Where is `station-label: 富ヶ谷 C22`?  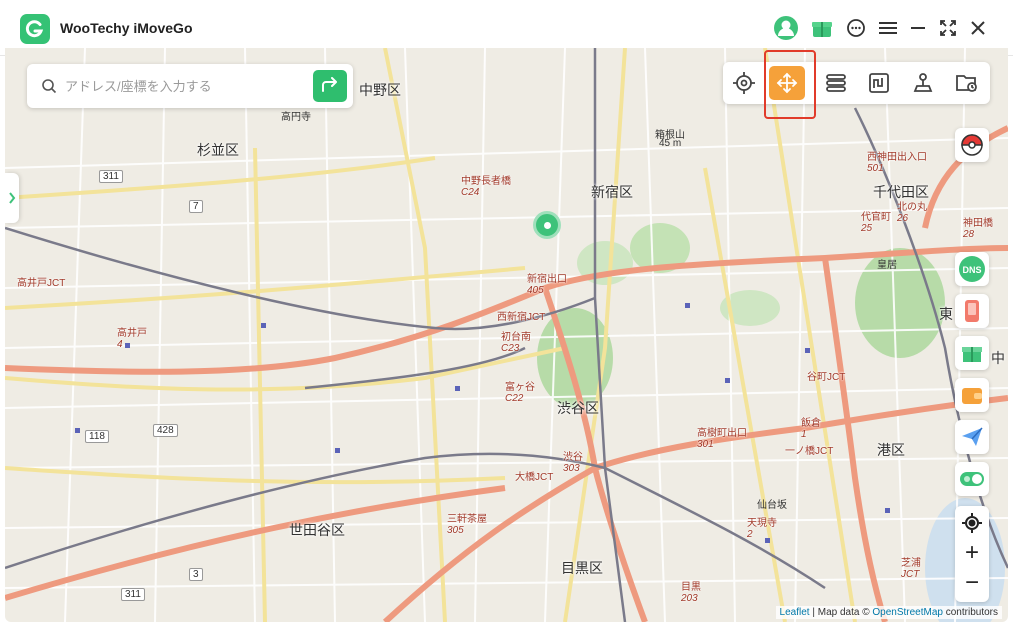 station-label: 富ヶ谷 C22 is located at coordinates (520, 393).